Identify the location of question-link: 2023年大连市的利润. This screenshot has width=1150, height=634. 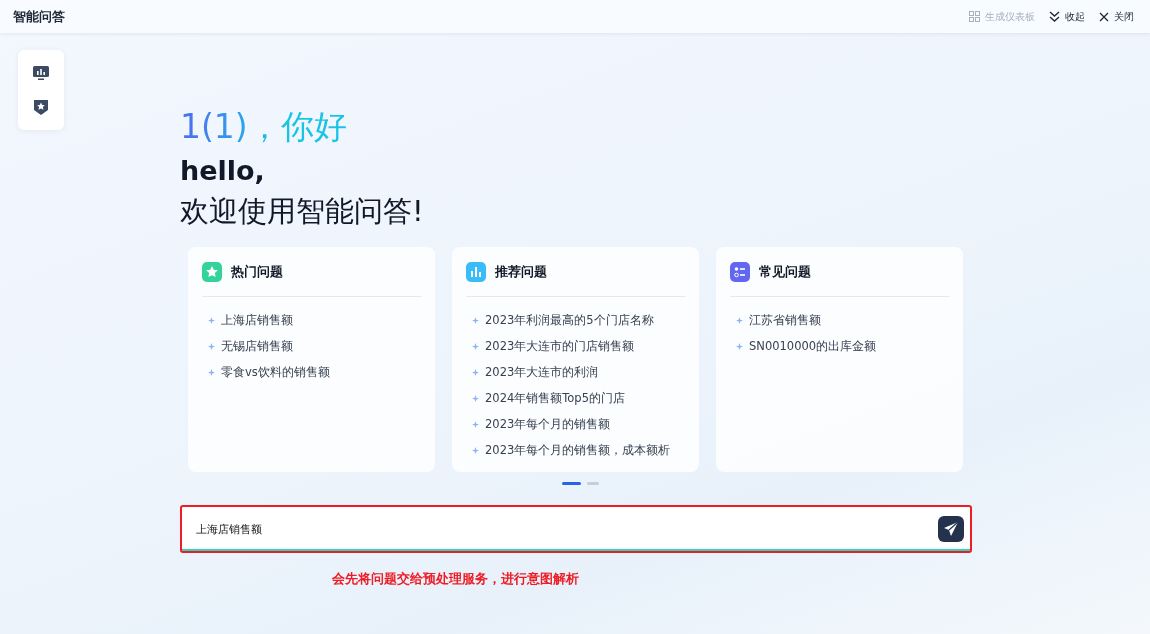
(542, 372).